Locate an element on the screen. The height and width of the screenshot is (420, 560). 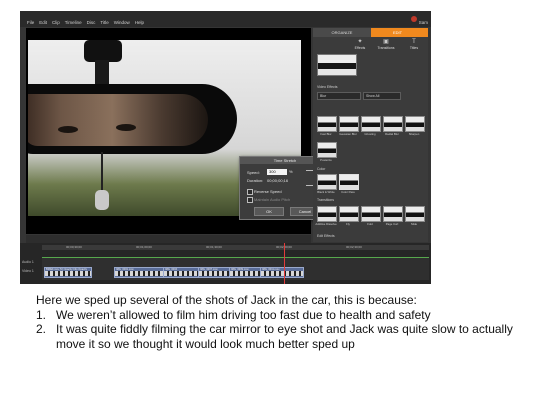
transition-label: Additive Dissolve is located at coordinates (326, 224).